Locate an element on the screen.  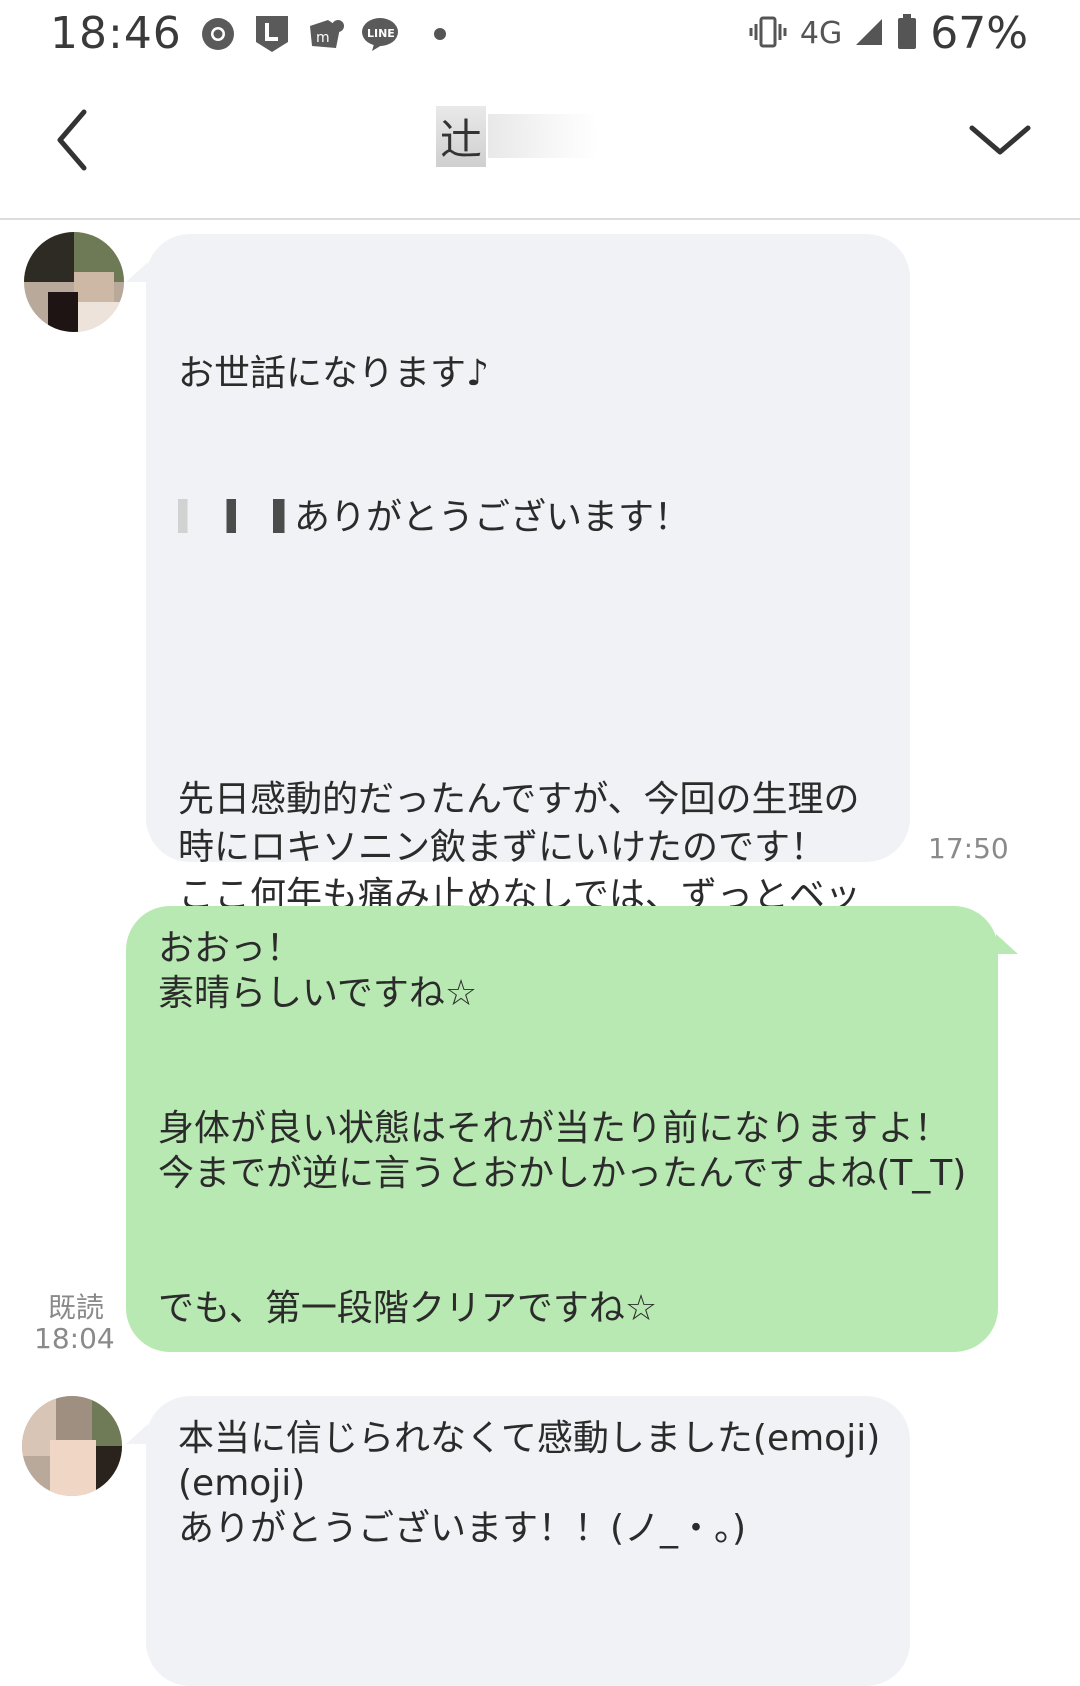
chat-title: 辻 is located at coordinates (517, 136).